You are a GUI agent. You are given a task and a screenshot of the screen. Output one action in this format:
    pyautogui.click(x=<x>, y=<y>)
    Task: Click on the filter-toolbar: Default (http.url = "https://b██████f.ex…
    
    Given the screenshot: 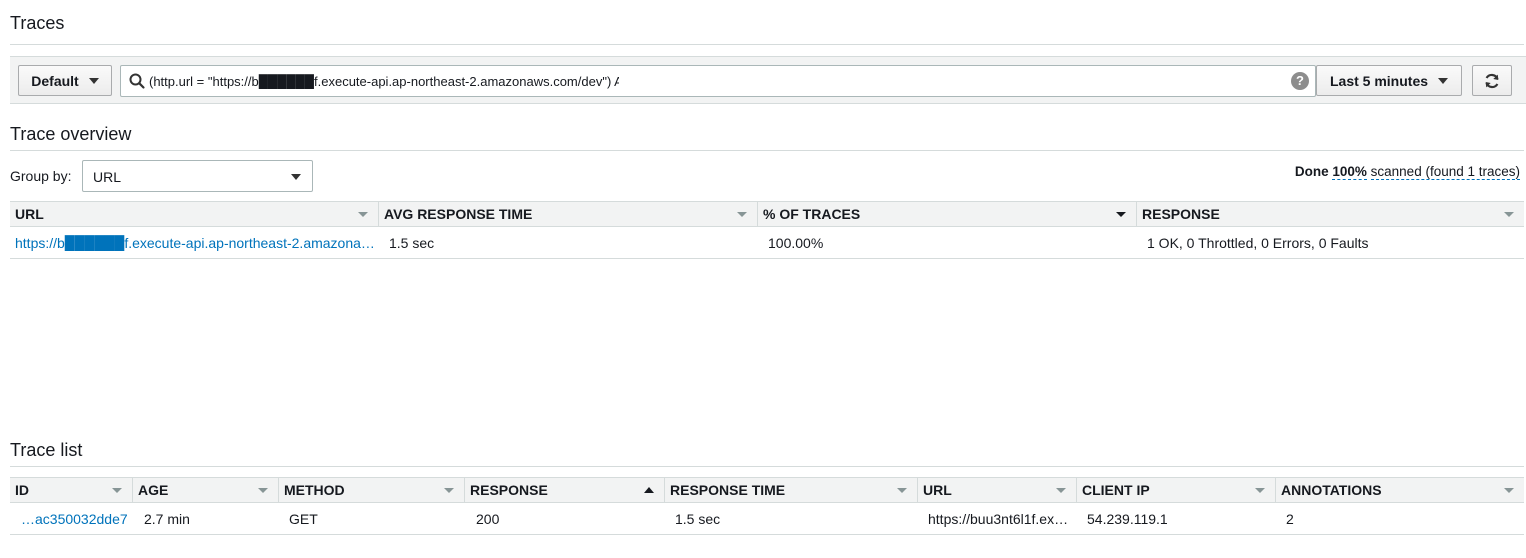 What is the action you would take?
    pyautogui.click(x=768, y=80)
    